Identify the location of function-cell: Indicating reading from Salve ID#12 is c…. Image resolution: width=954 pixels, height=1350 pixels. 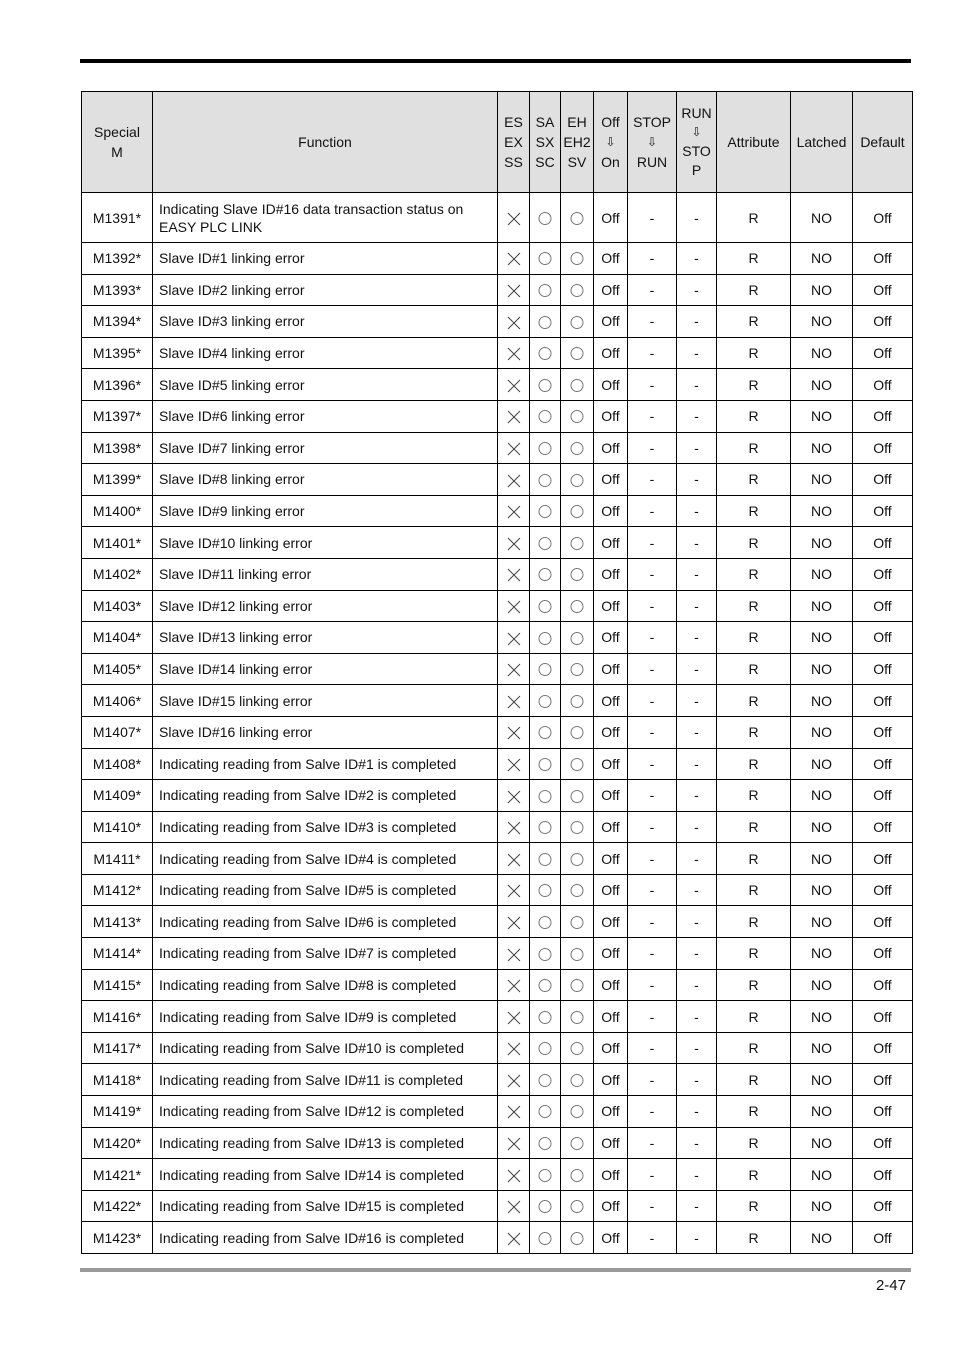
(325, 1111).